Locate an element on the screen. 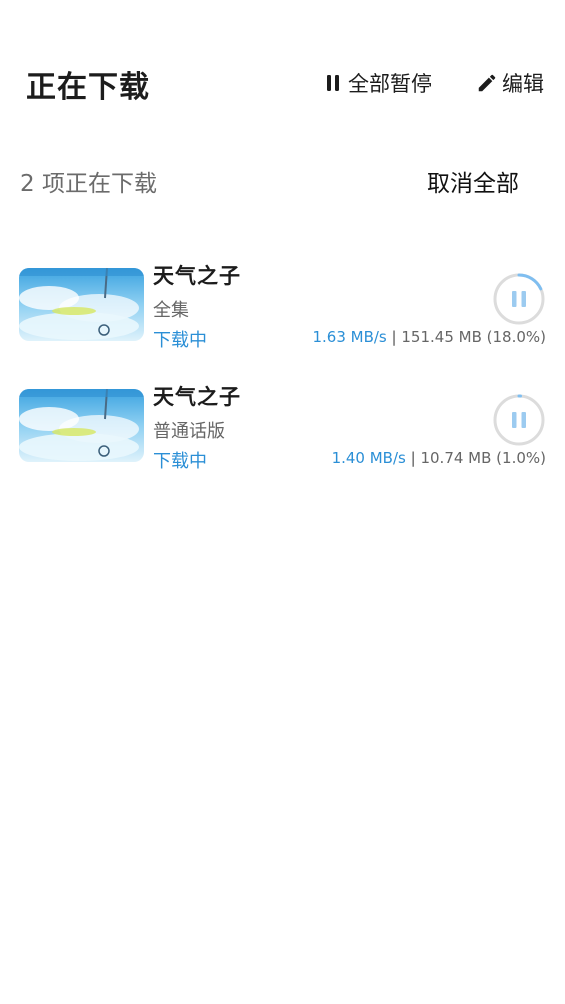 The image size is (565, 1004). pause-all-button: 全部暂停 is located at coordinates (377, 83).